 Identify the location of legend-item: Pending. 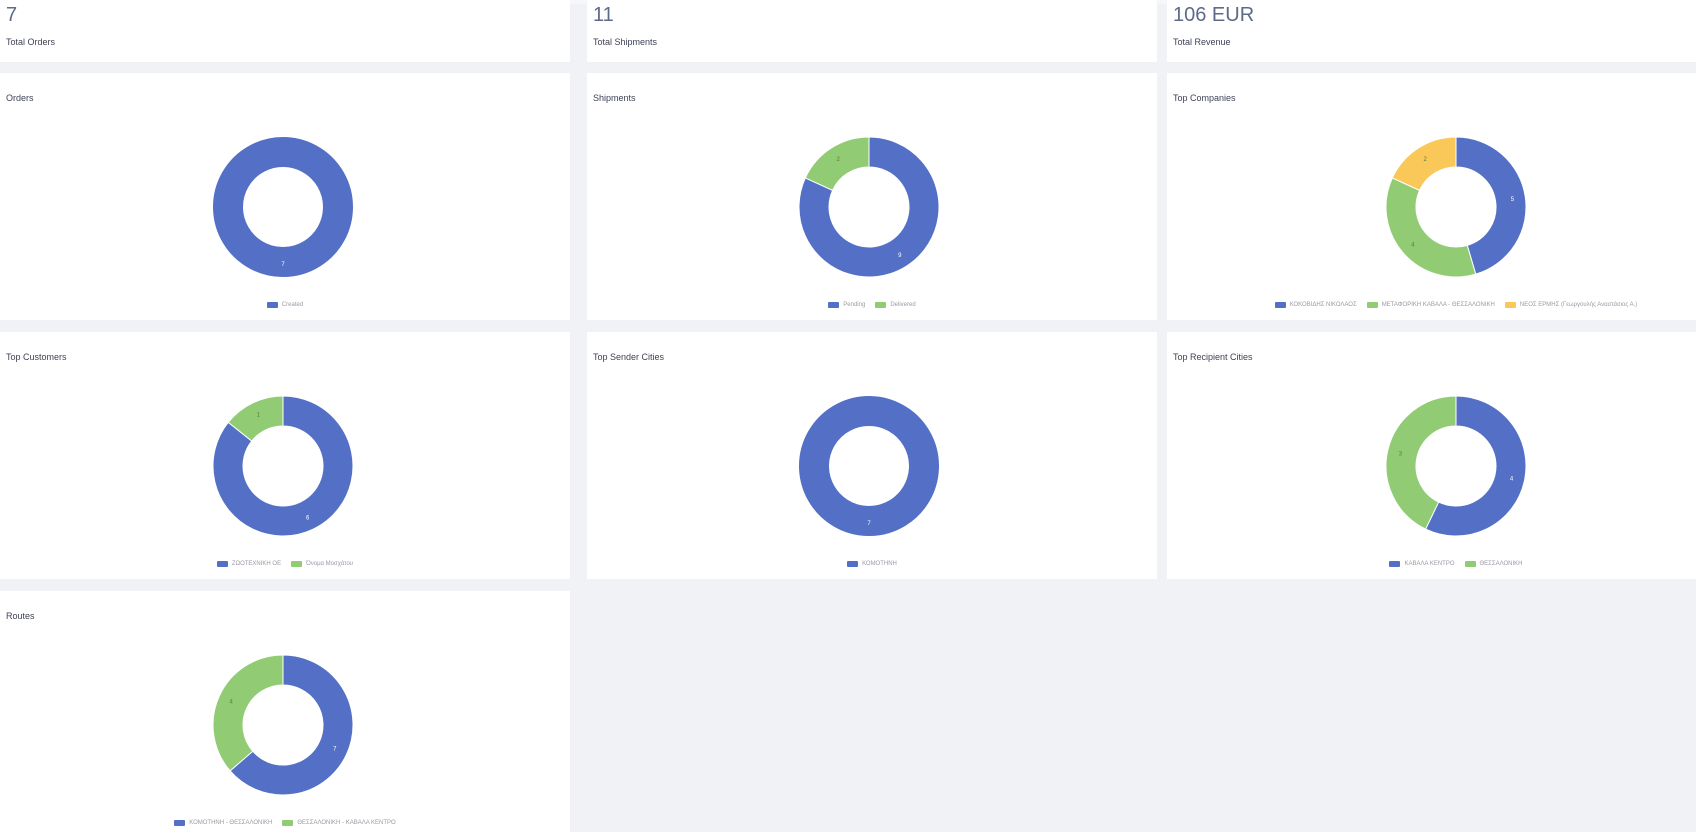
(846, 305).